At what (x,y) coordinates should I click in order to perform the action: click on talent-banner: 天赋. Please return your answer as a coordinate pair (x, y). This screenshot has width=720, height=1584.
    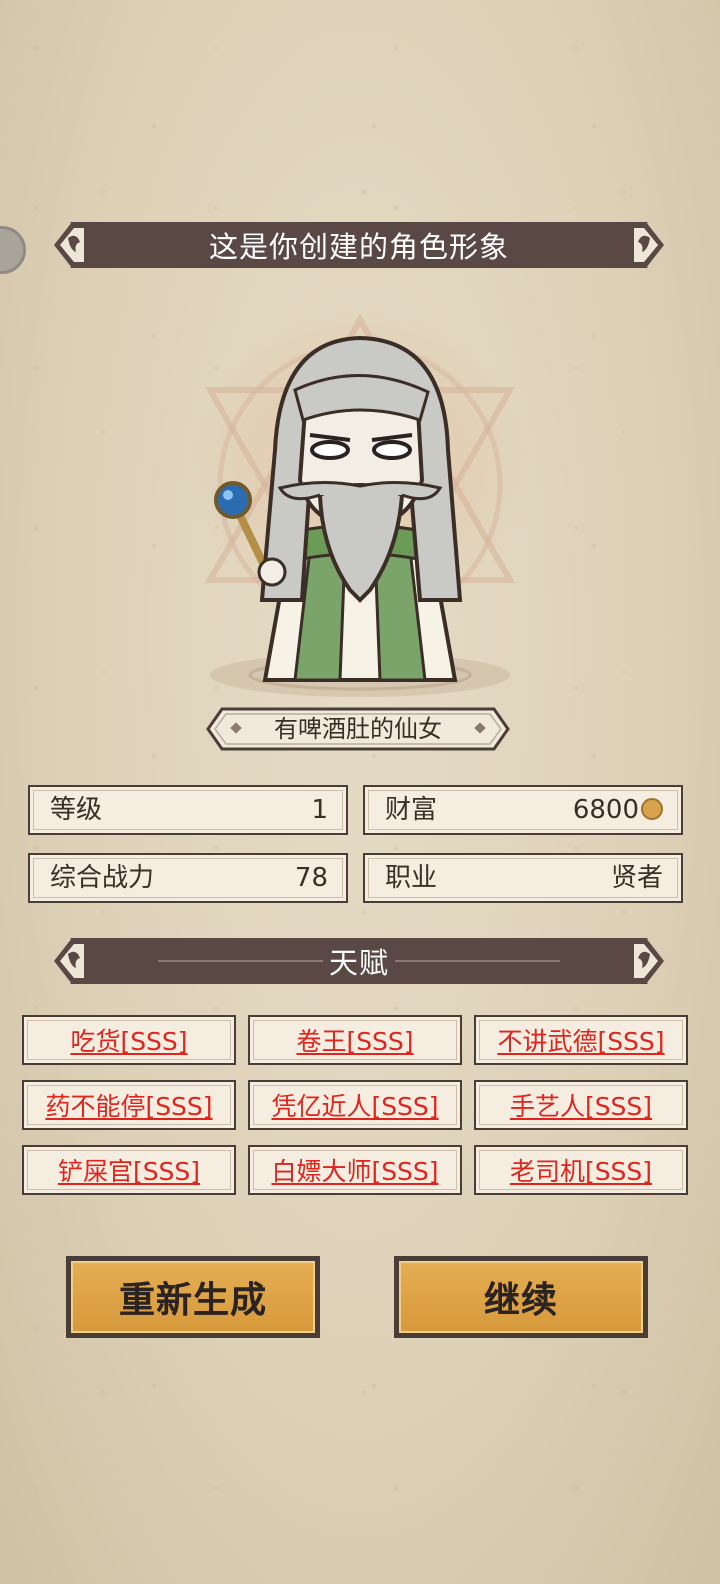
    Looking at the image, I should click on (359, 961).